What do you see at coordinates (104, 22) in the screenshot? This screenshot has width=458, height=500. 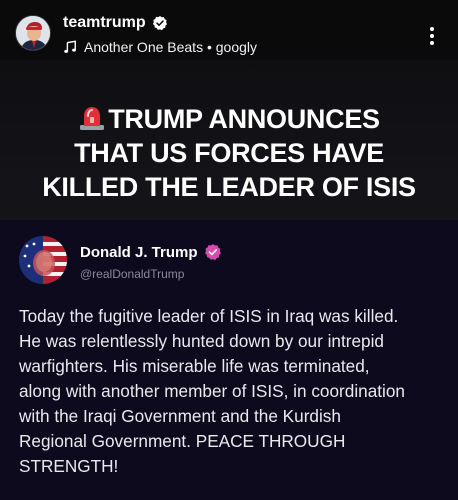 I see `username-label: teamtrump` at bounding box center [104, 22].